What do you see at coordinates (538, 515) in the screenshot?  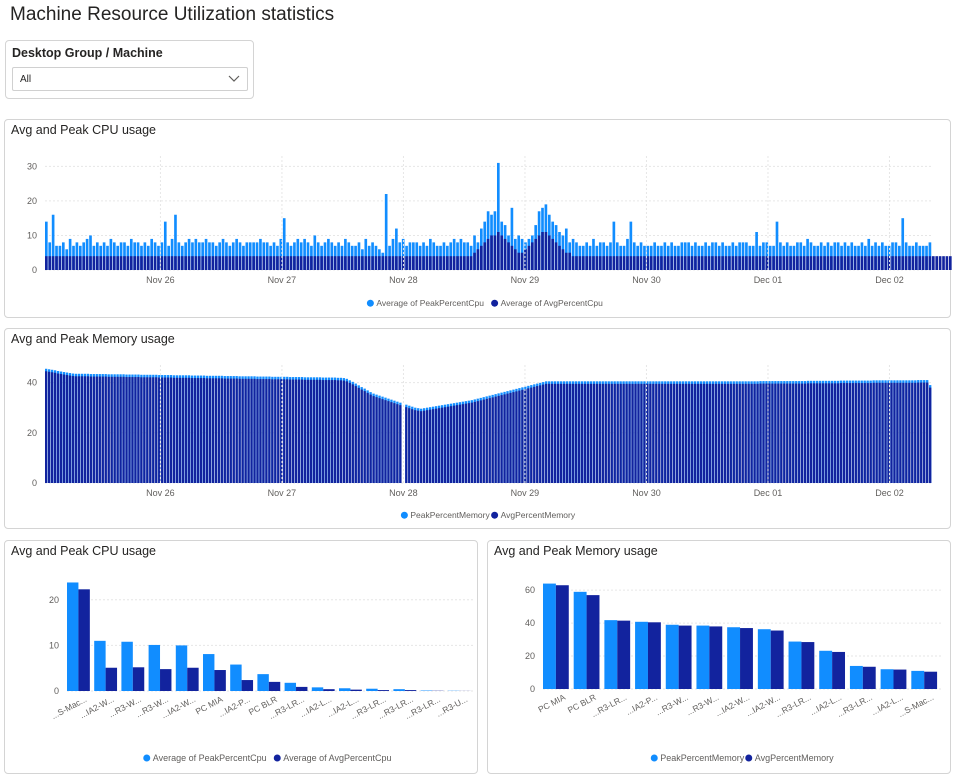 I see `legend-label: AvgPercentMemory` at bounding box center [538, 515].